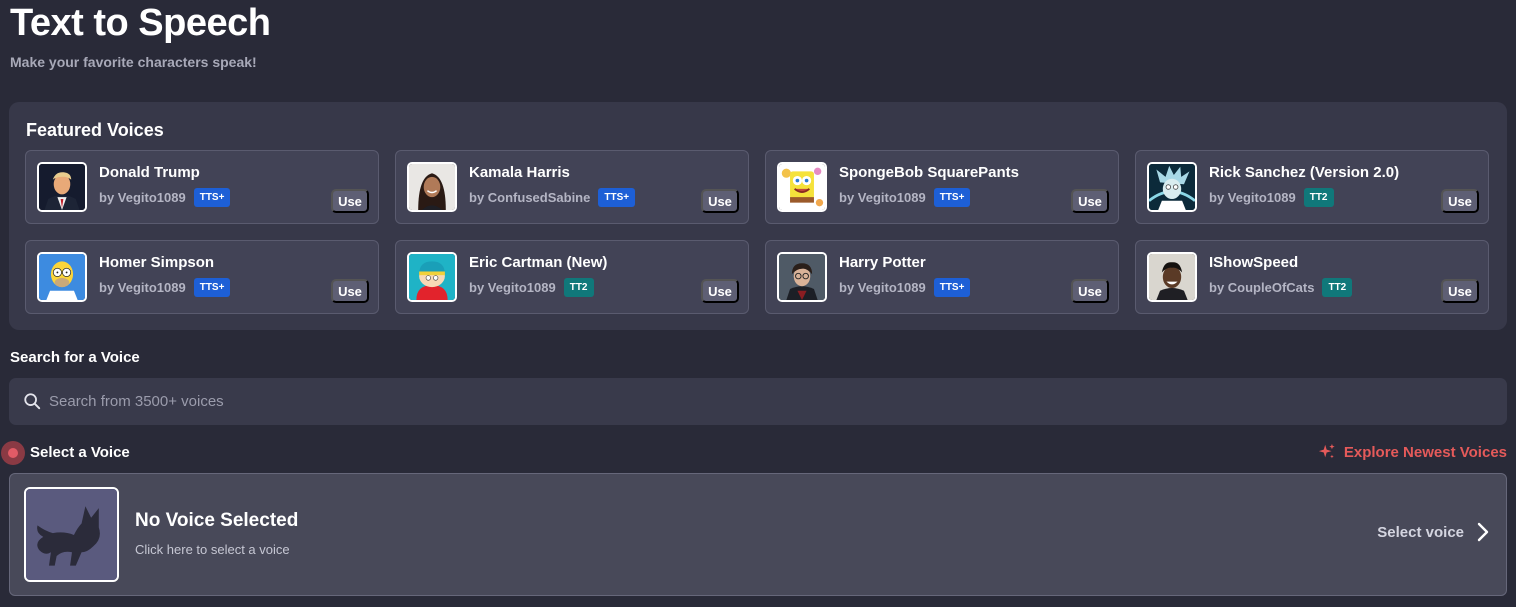 This screenshot has width=1516, height=607. What do you see at coordinates (1312, 277) in the screenshot?
I see `voice-card-ishowspeed: IShowSpeed by CoupleOfCats TT2 Use` at bounding box center [1312, 277].